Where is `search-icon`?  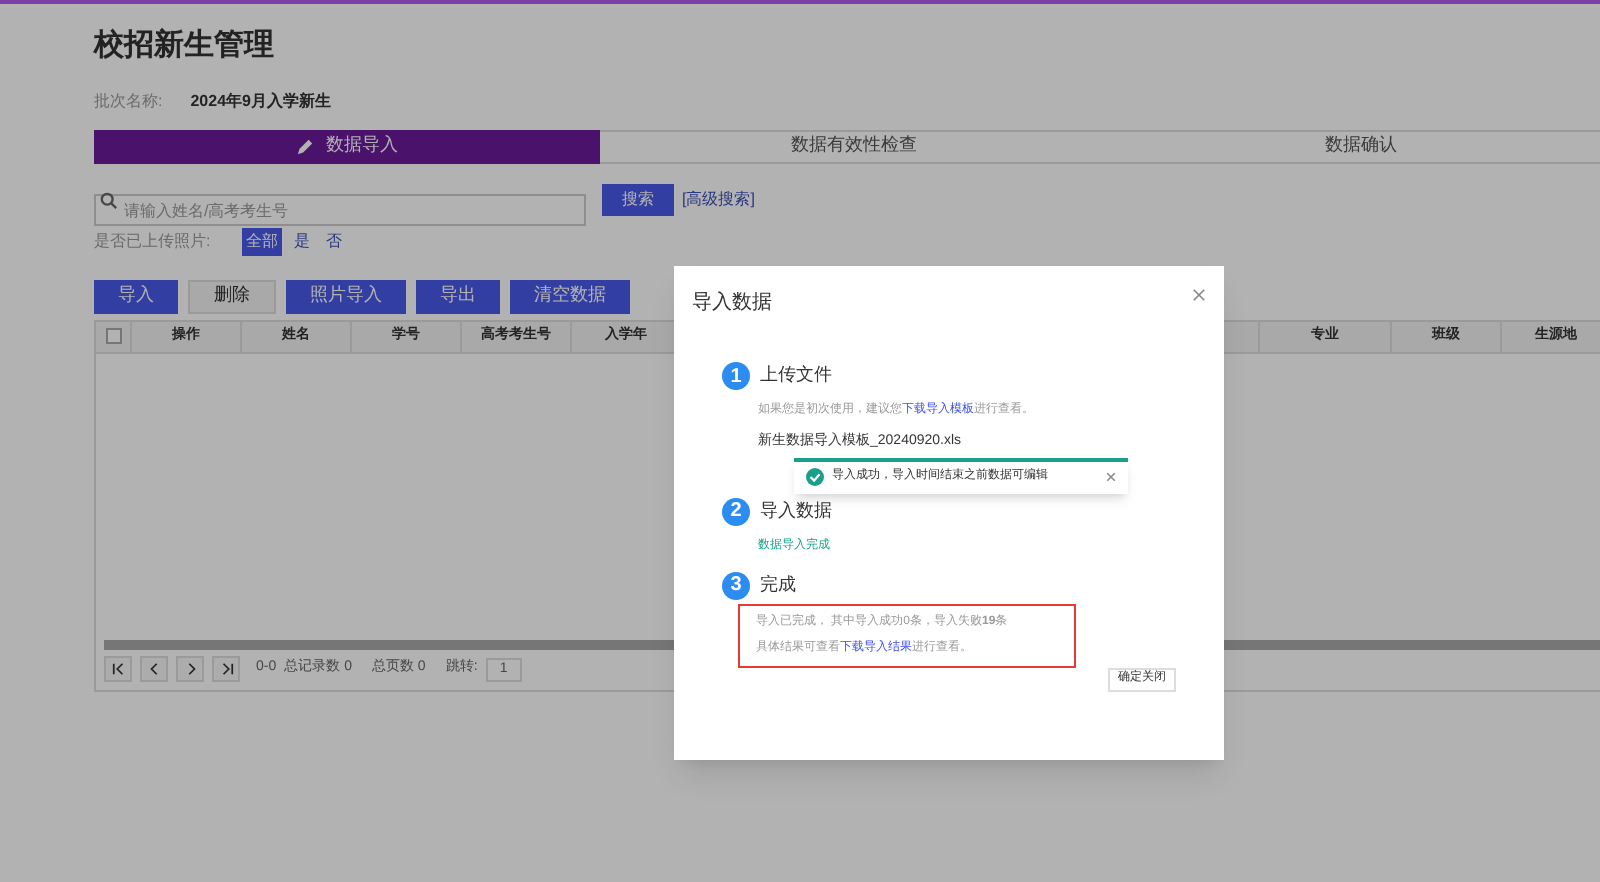
search-icon is located at coordinates (109, 200).